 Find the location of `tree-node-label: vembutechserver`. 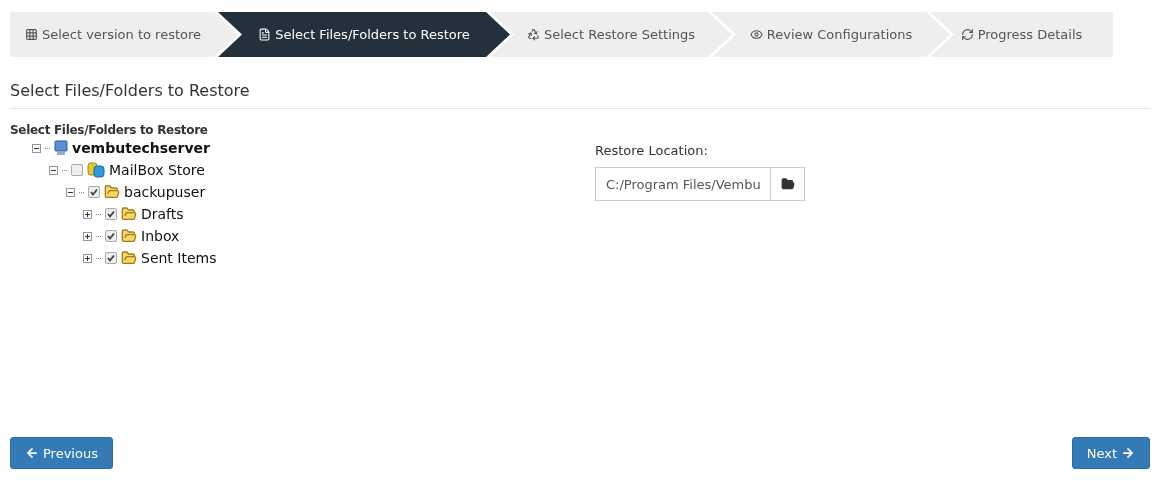

tree-node-label: vembutechserver is located at coordinates (141, 148).